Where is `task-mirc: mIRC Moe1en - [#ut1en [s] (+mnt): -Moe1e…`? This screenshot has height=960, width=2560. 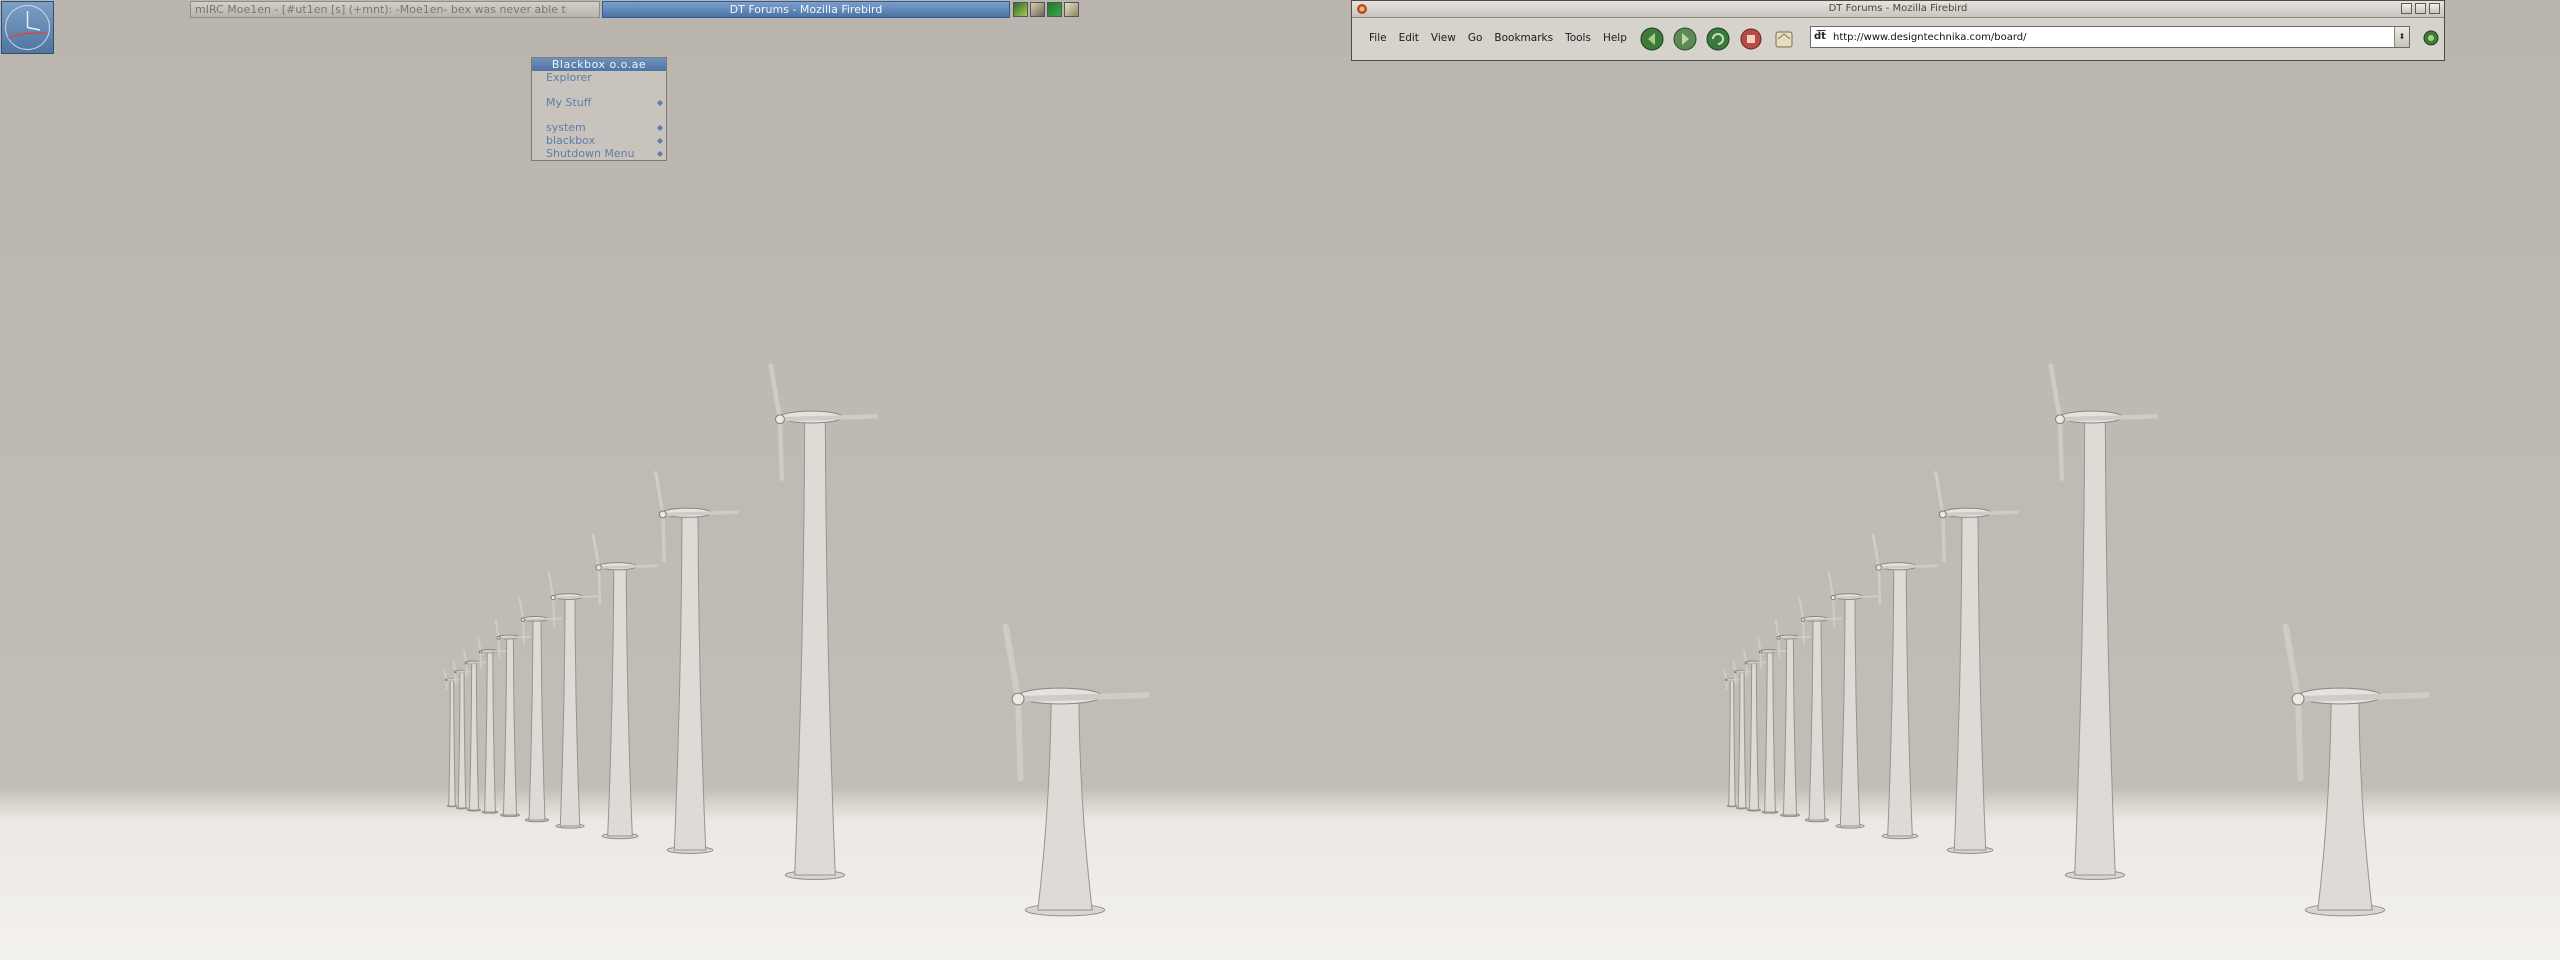 task-mirc: mIRC Moe1en - [#ut1en [s] (+mnt): -Moe1e… is located at coordinates (395, 9).